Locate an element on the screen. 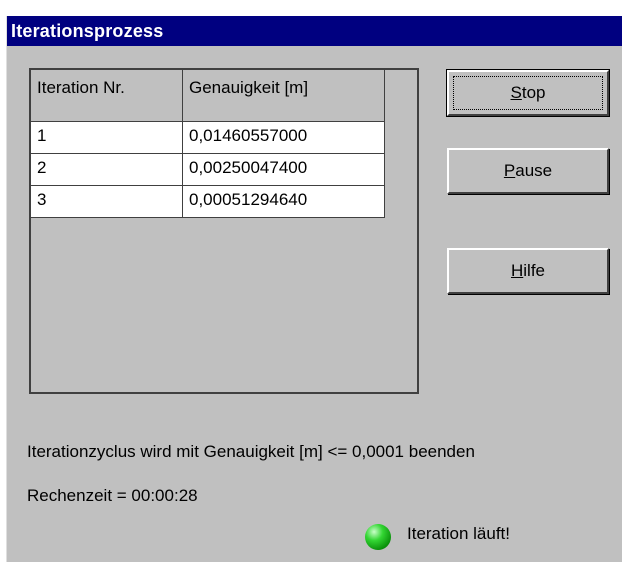 Image resolution: width=622 pixels, height=562 pixels. focus-rectangle is located at coordinates (528, 93).